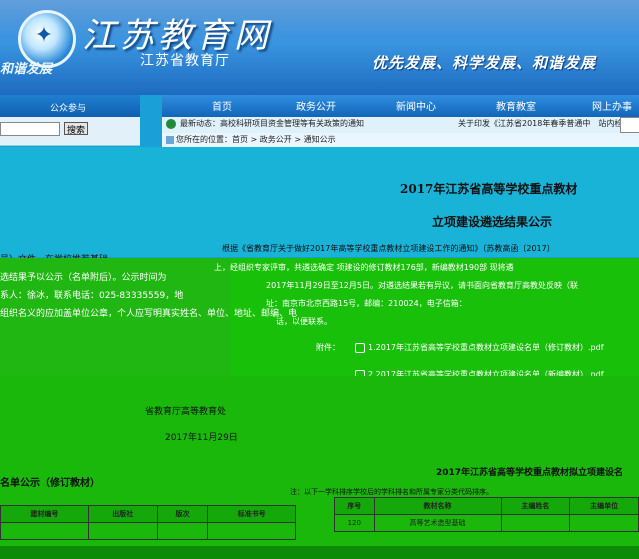 The image size is (639, 559). I want to click on attachment-link: 1.2017年江苏省高等学校重点教材立项建设名单（修订教材）.pdf, so click(479, 347).